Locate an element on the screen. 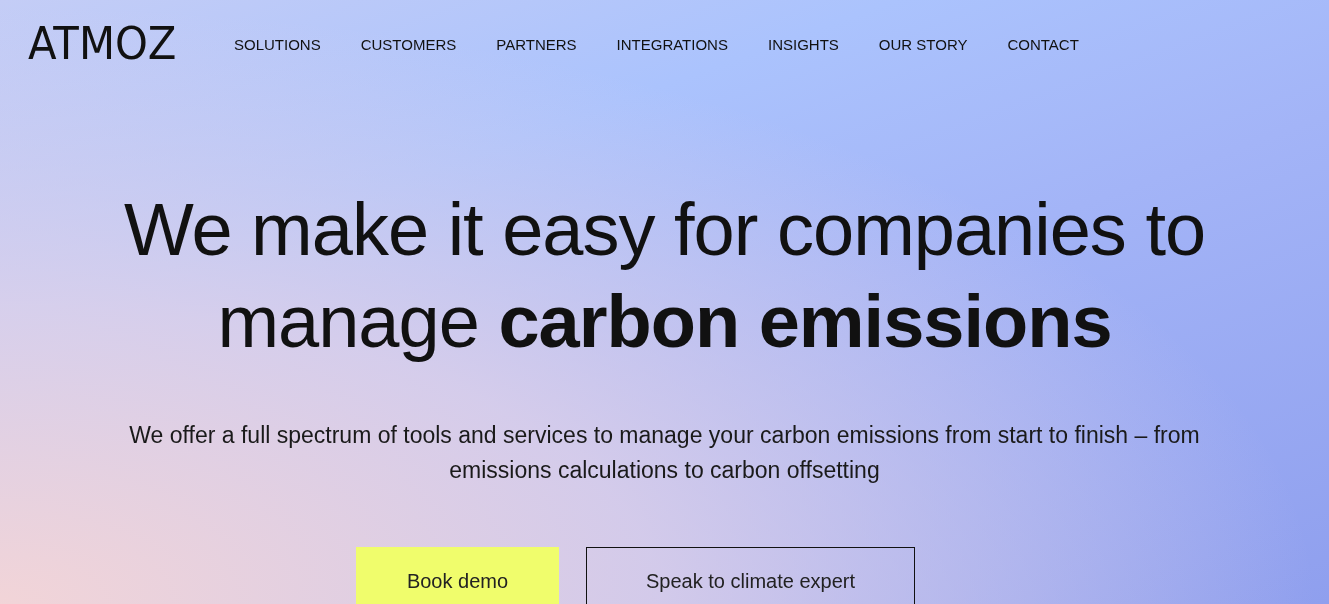 Image resolution: width=1329 pixels, height=604 pixels. subtitle: We offer a full spectrum of tools and services to manage your carbon emissions from start to finish – from emissions calculations to carbon offsetting is located at coordinates (664, 453).